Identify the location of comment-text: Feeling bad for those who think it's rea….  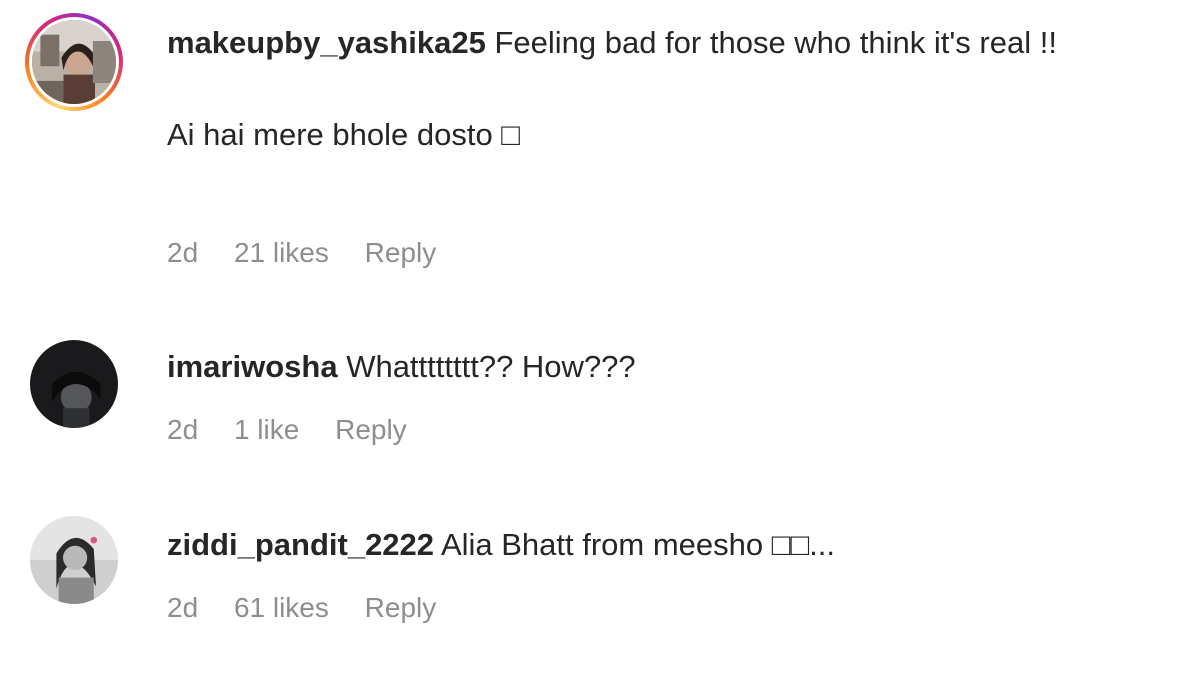
(775, 42).